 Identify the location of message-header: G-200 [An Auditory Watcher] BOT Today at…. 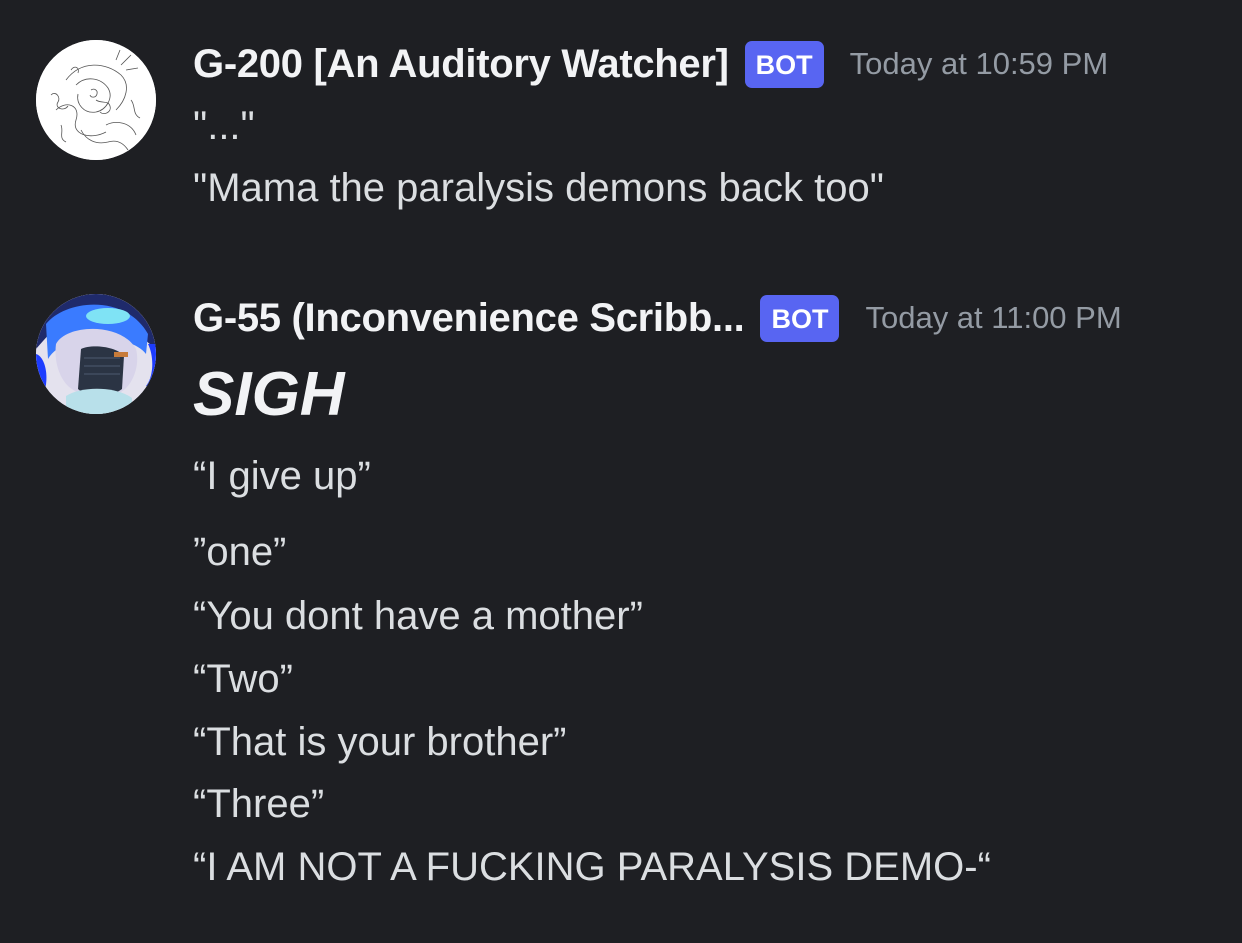
(650, 64).